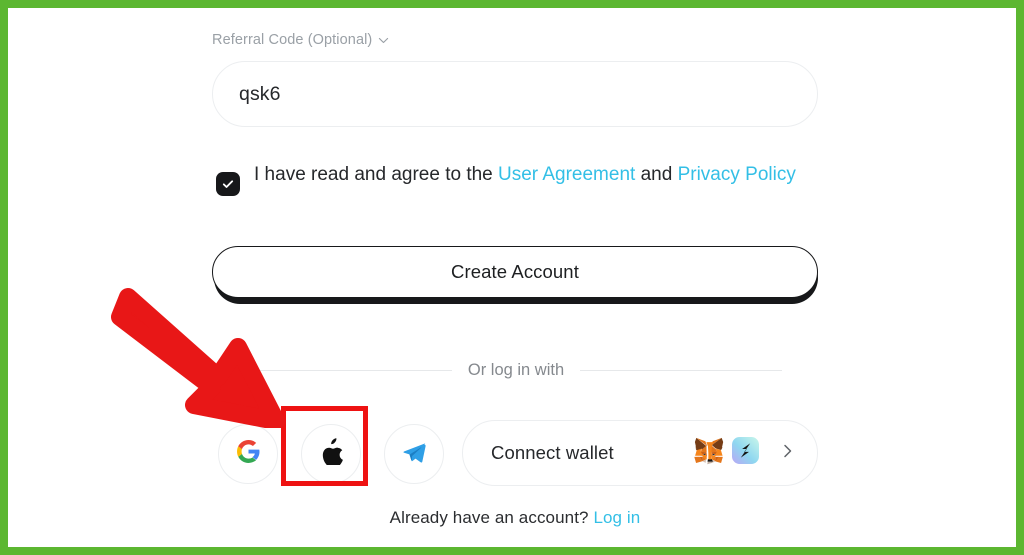 The width and height of the screenshot is (1024, 555). Describe the element at coordinates (566, 174) in the screenshot. I see `user-agreement-link: User Agreement` at that location.